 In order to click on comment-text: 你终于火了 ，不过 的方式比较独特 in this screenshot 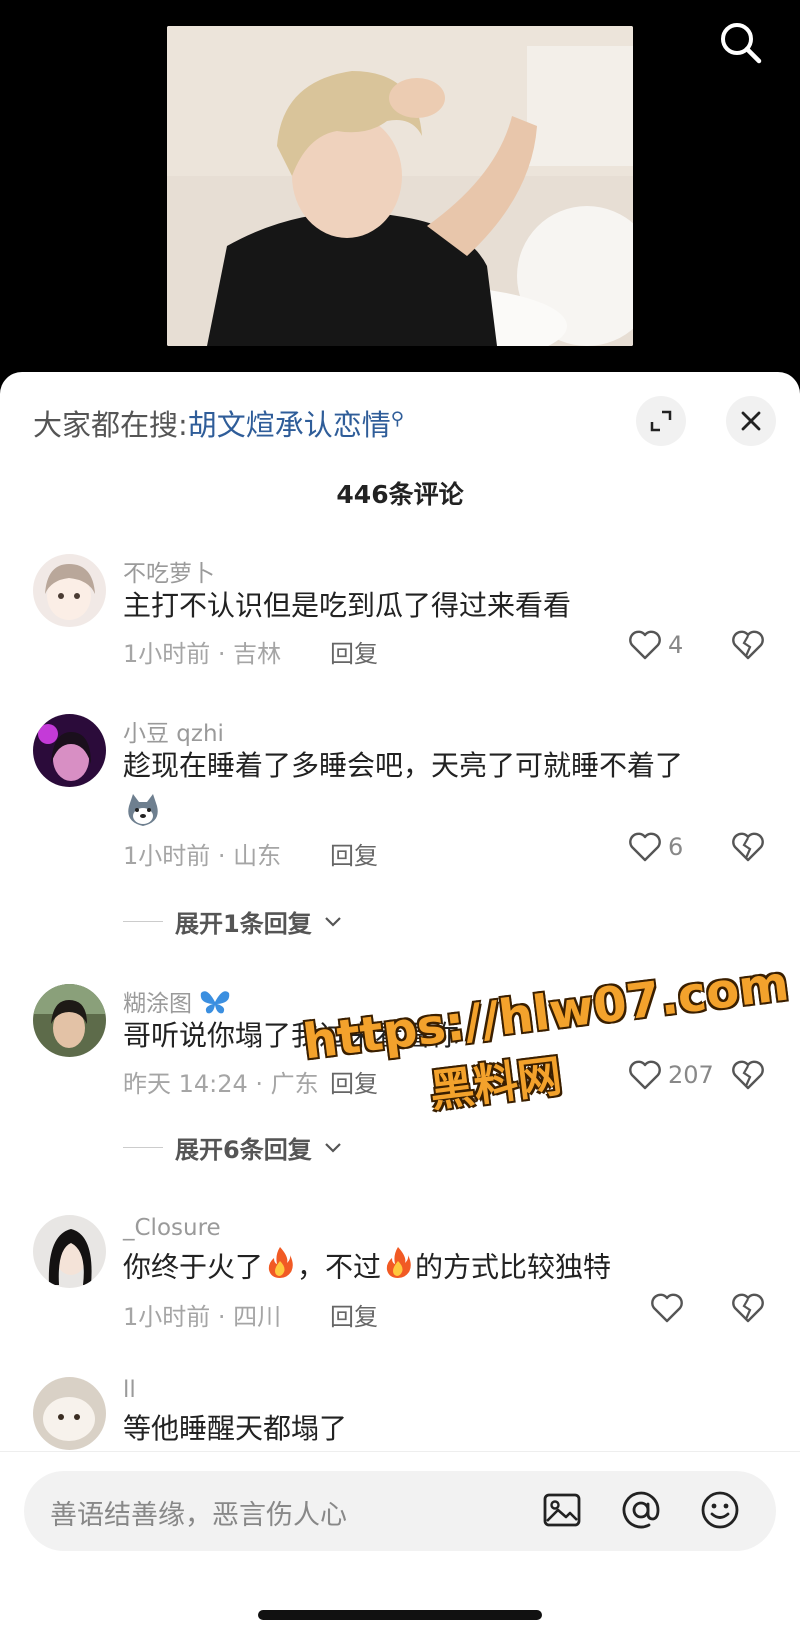, I will do `click(443, 1268)`.